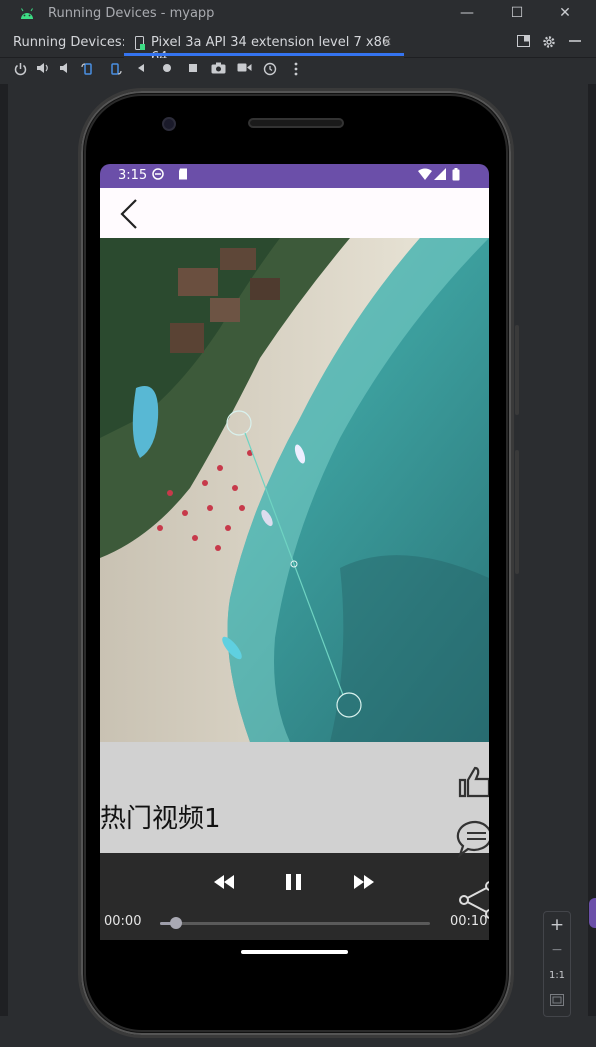  What do you see at coordinates (193, 69) in the screenshot?
I see `overview-nav-icon` at bounding box center [193, 69].